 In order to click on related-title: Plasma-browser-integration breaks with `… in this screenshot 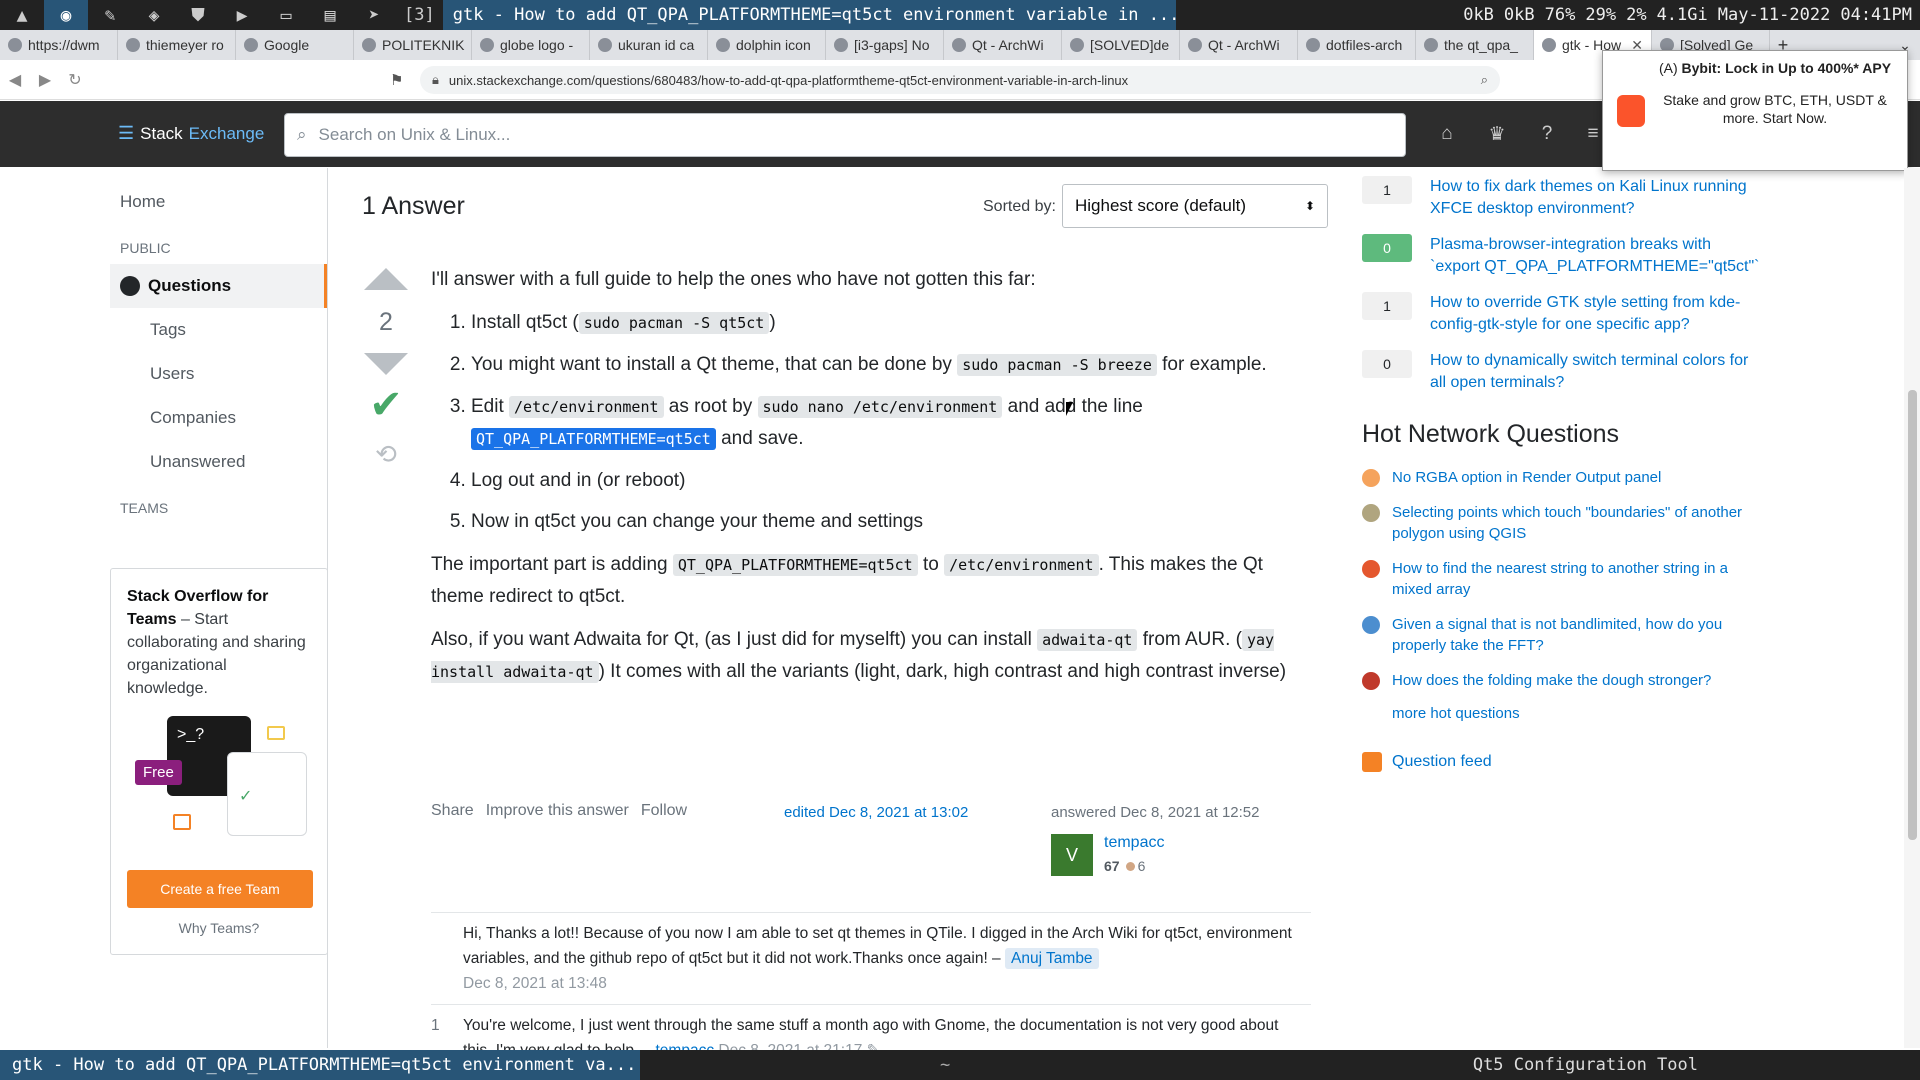, I will do `click(1596, 256)`.